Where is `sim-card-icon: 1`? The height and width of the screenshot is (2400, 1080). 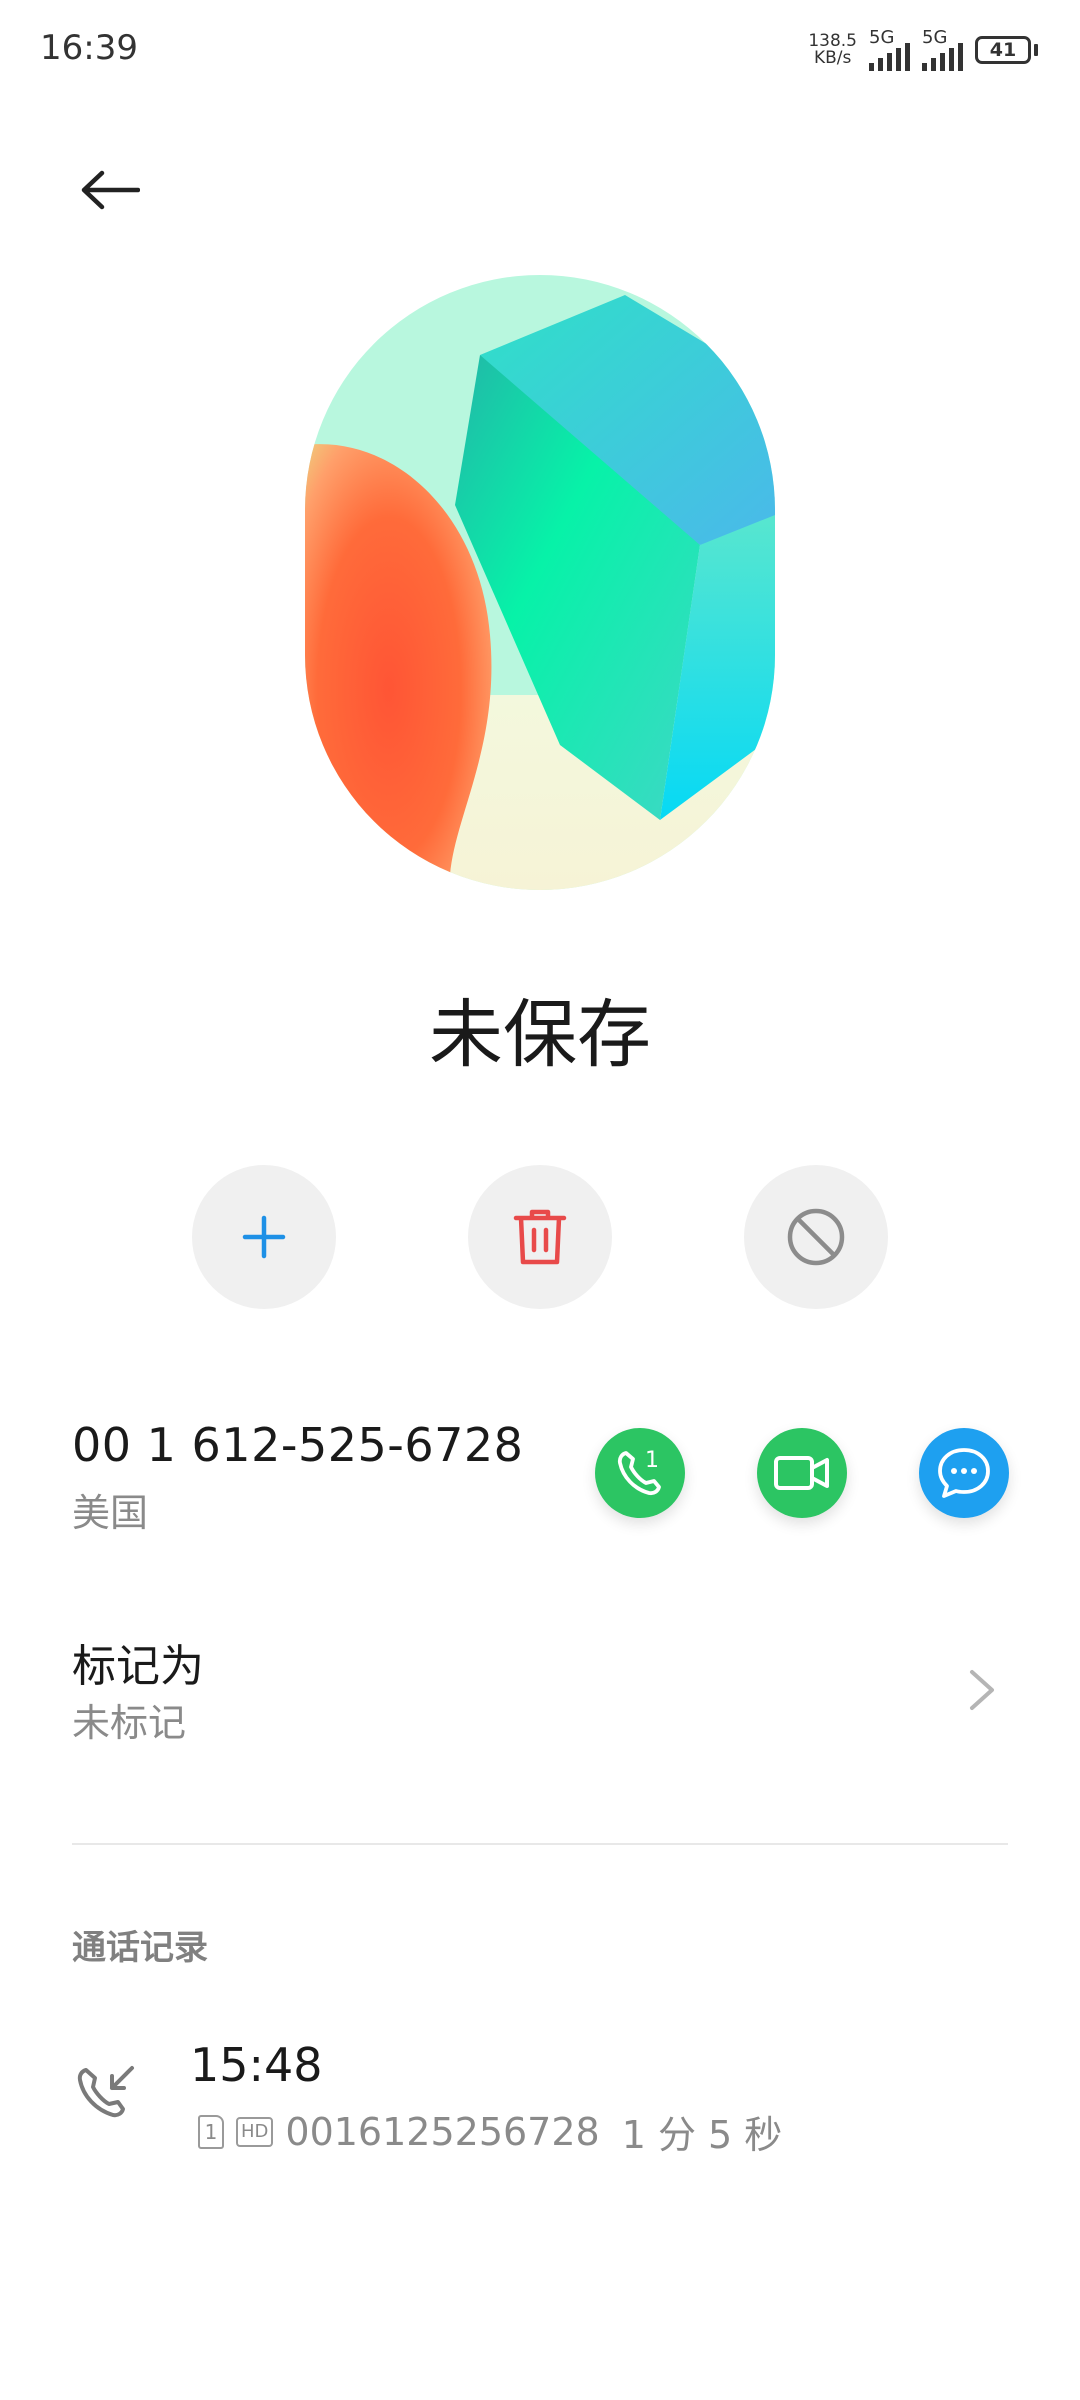 sim-card-icon: 1 is located at coordinates (211, 2131).